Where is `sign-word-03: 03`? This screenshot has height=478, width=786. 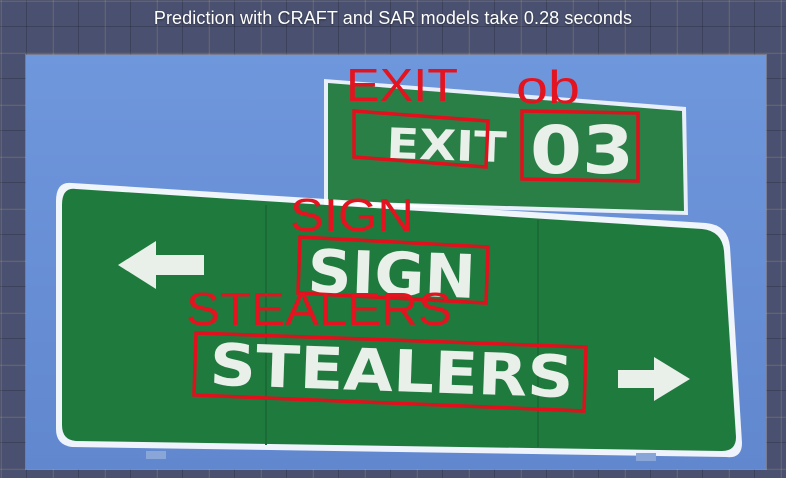
sign-word-03: 03 is located at coordinates (582, 150).